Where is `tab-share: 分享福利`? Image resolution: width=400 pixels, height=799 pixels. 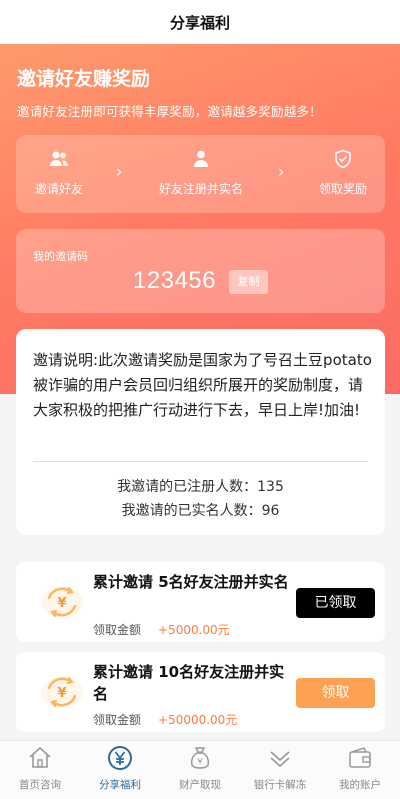 tab-share: 分享福利 is located at coordinates (120, 770).